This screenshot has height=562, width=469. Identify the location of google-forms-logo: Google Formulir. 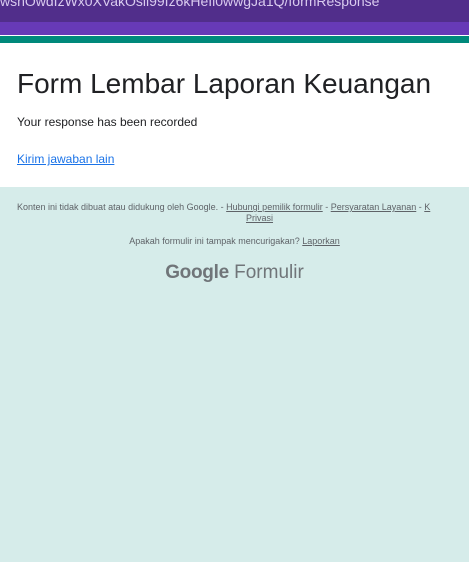
(234, 273).